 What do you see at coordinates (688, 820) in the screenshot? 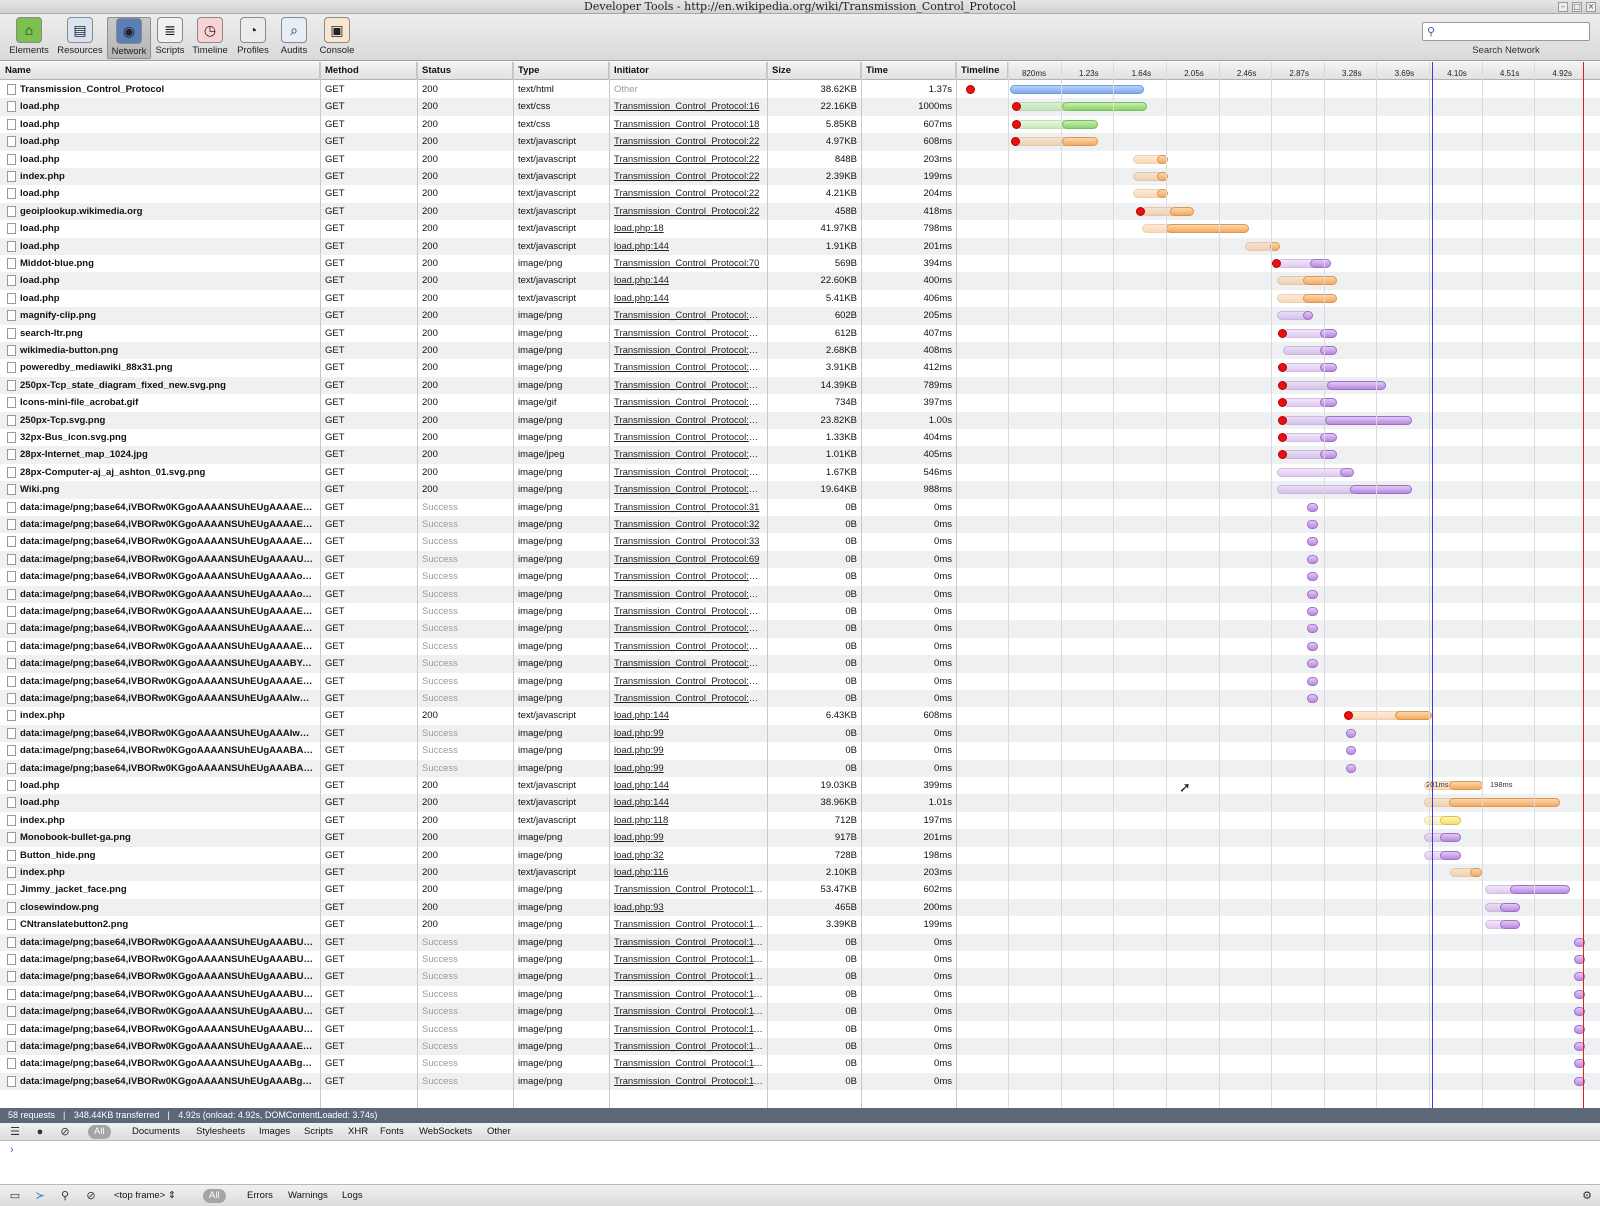
I see `request-initiator: load.php:118` at bounding box center [688, 820].